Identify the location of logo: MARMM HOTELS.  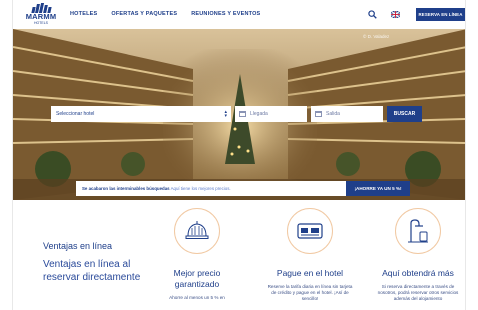
(41, 15).